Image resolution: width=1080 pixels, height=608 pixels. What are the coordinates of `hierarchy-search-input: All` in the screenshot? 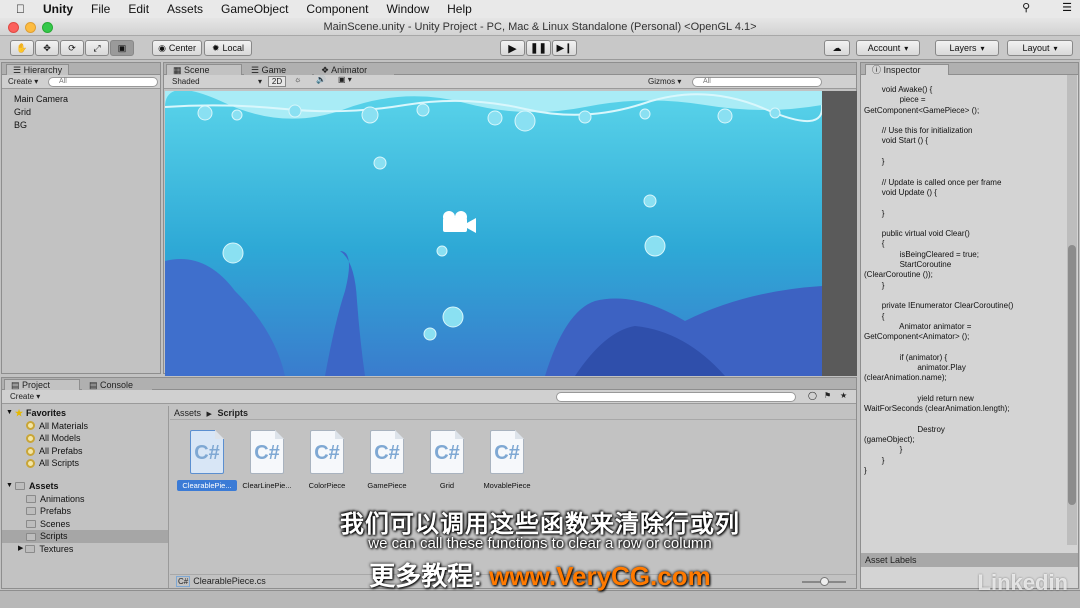 It's located at (103, 82).